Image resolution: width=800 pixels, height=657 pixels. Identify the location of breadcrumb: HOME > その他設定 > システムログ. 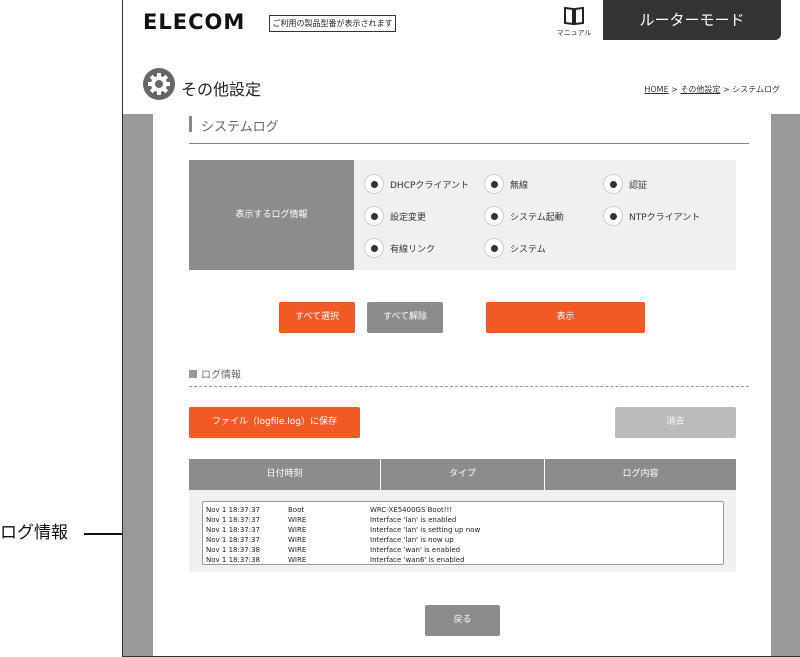
(712, 89).